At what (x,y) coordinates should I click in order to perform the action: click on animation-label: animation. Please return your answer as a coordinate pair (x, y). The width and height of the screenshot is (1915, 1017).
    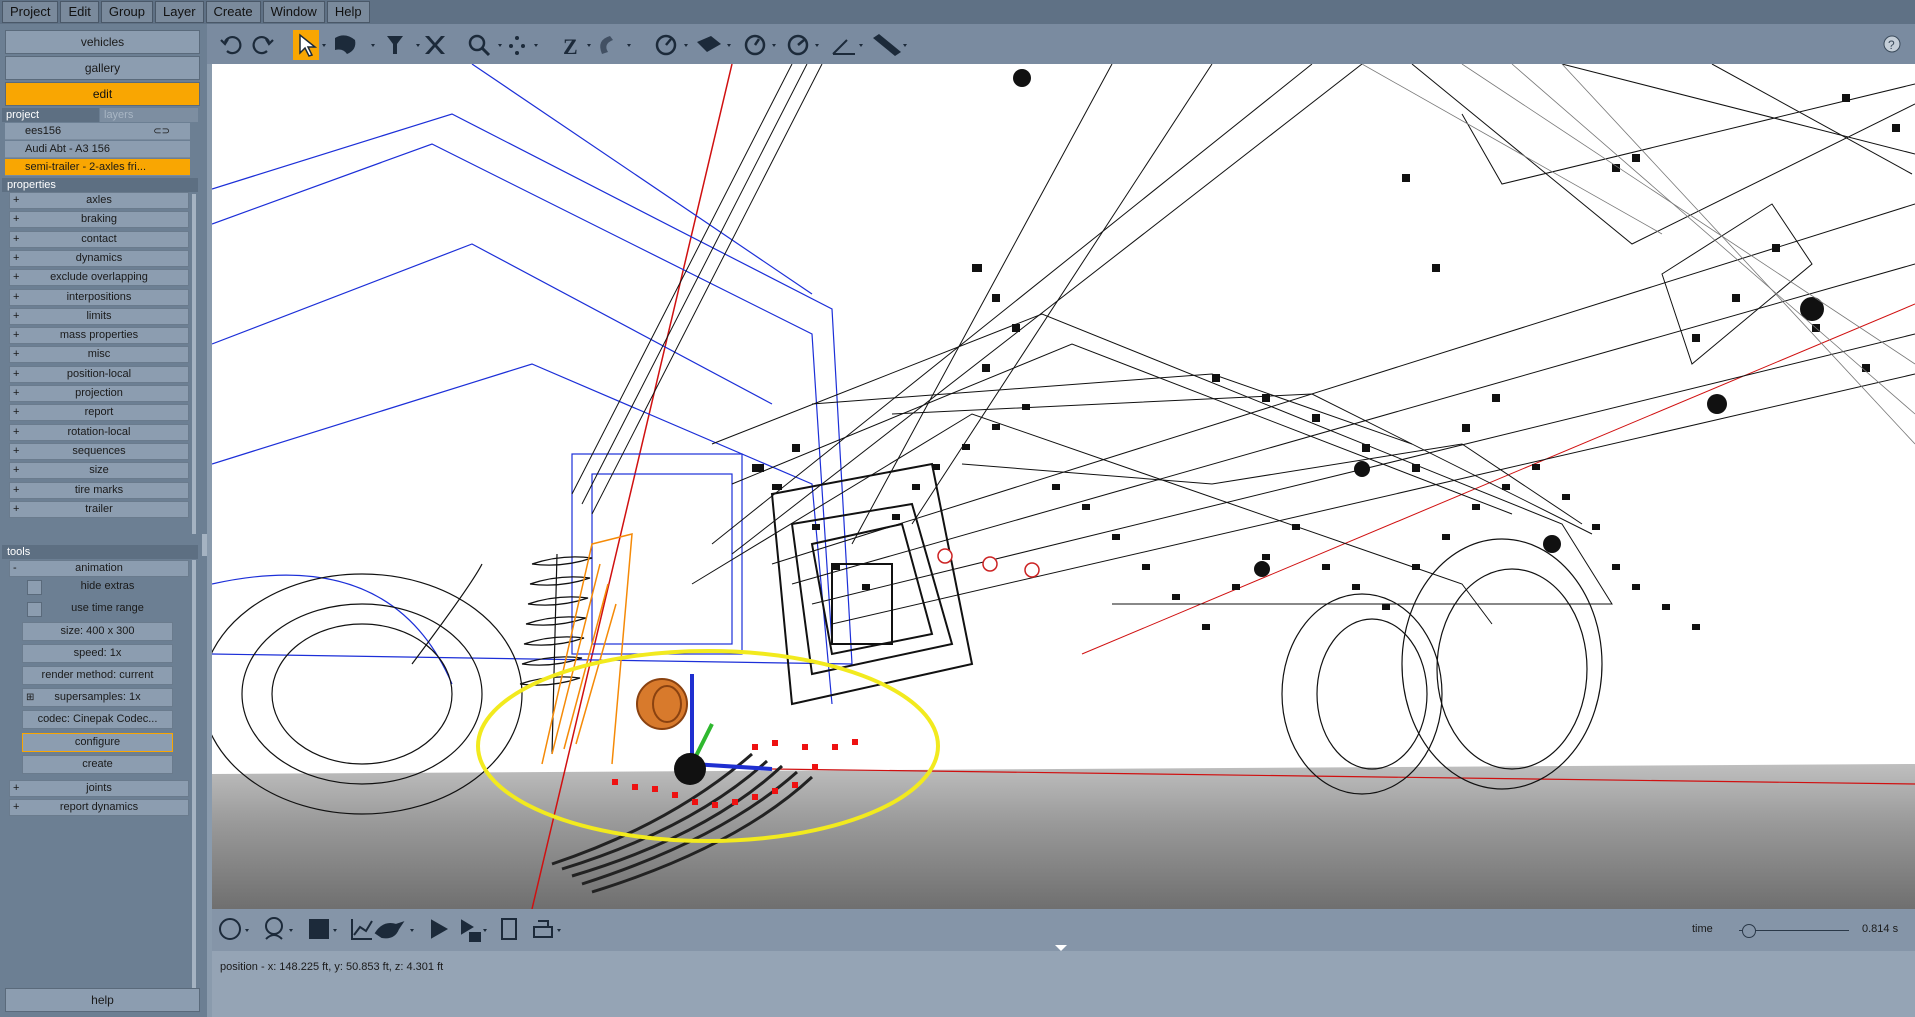
    Looking at the image, I should click on (99, 568).